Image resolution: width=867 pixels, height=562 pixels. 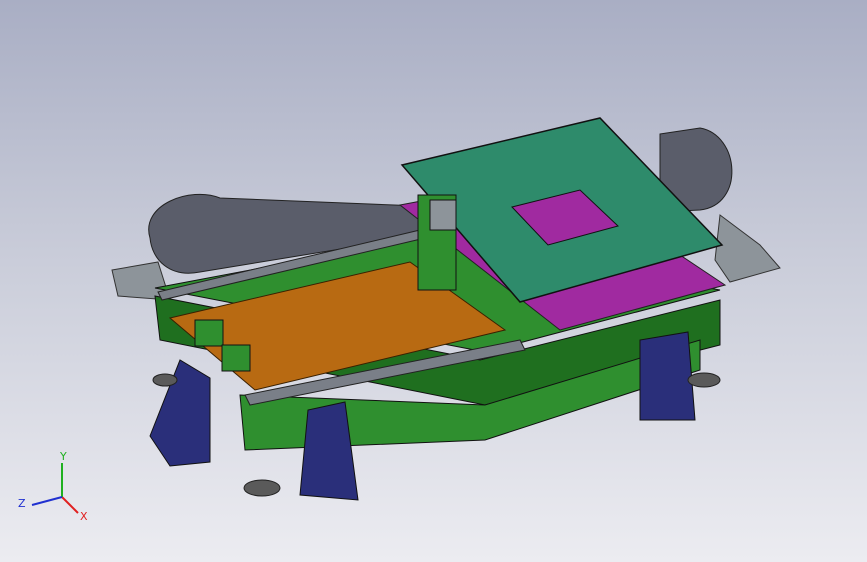 I want to click on z-axis-label: Z, so click(x=22, y=503).